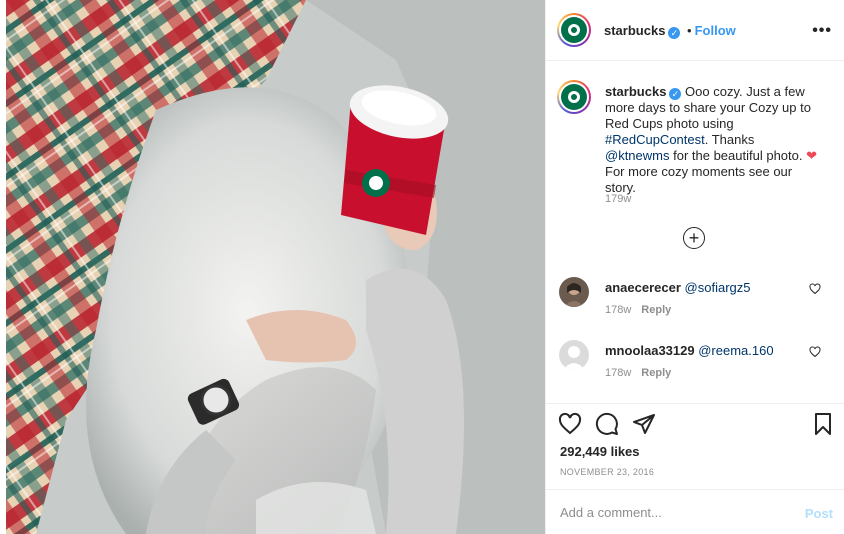  What do you see at coordinates (695, 307) in the screenshot?
I see `comment-item: anaecerecer @sofiargz5 178w Reply` at bounding box center [695, 307].